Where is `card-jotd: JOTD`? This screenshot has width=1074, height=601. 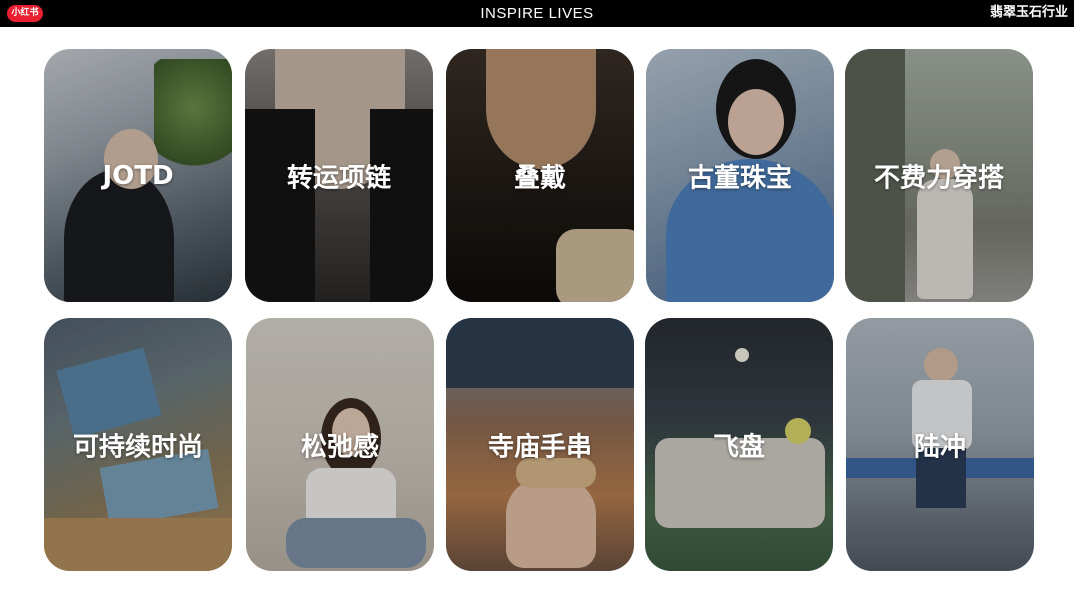
card-jotd: JOTD is located at coordinates (138, 175).